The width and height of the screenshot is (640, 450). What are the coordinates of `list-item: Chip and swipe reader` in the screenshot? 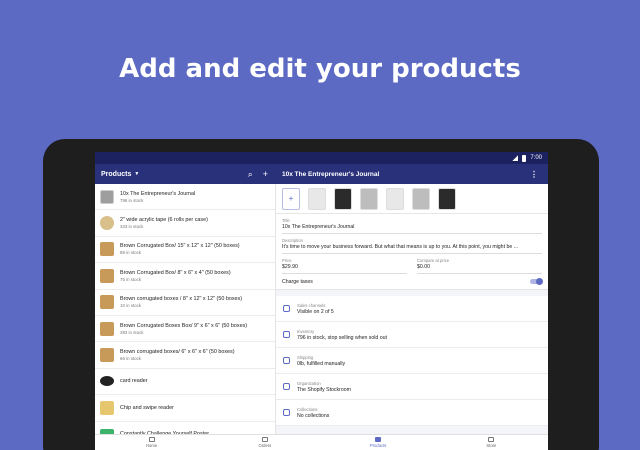 It's located at (185, 408).